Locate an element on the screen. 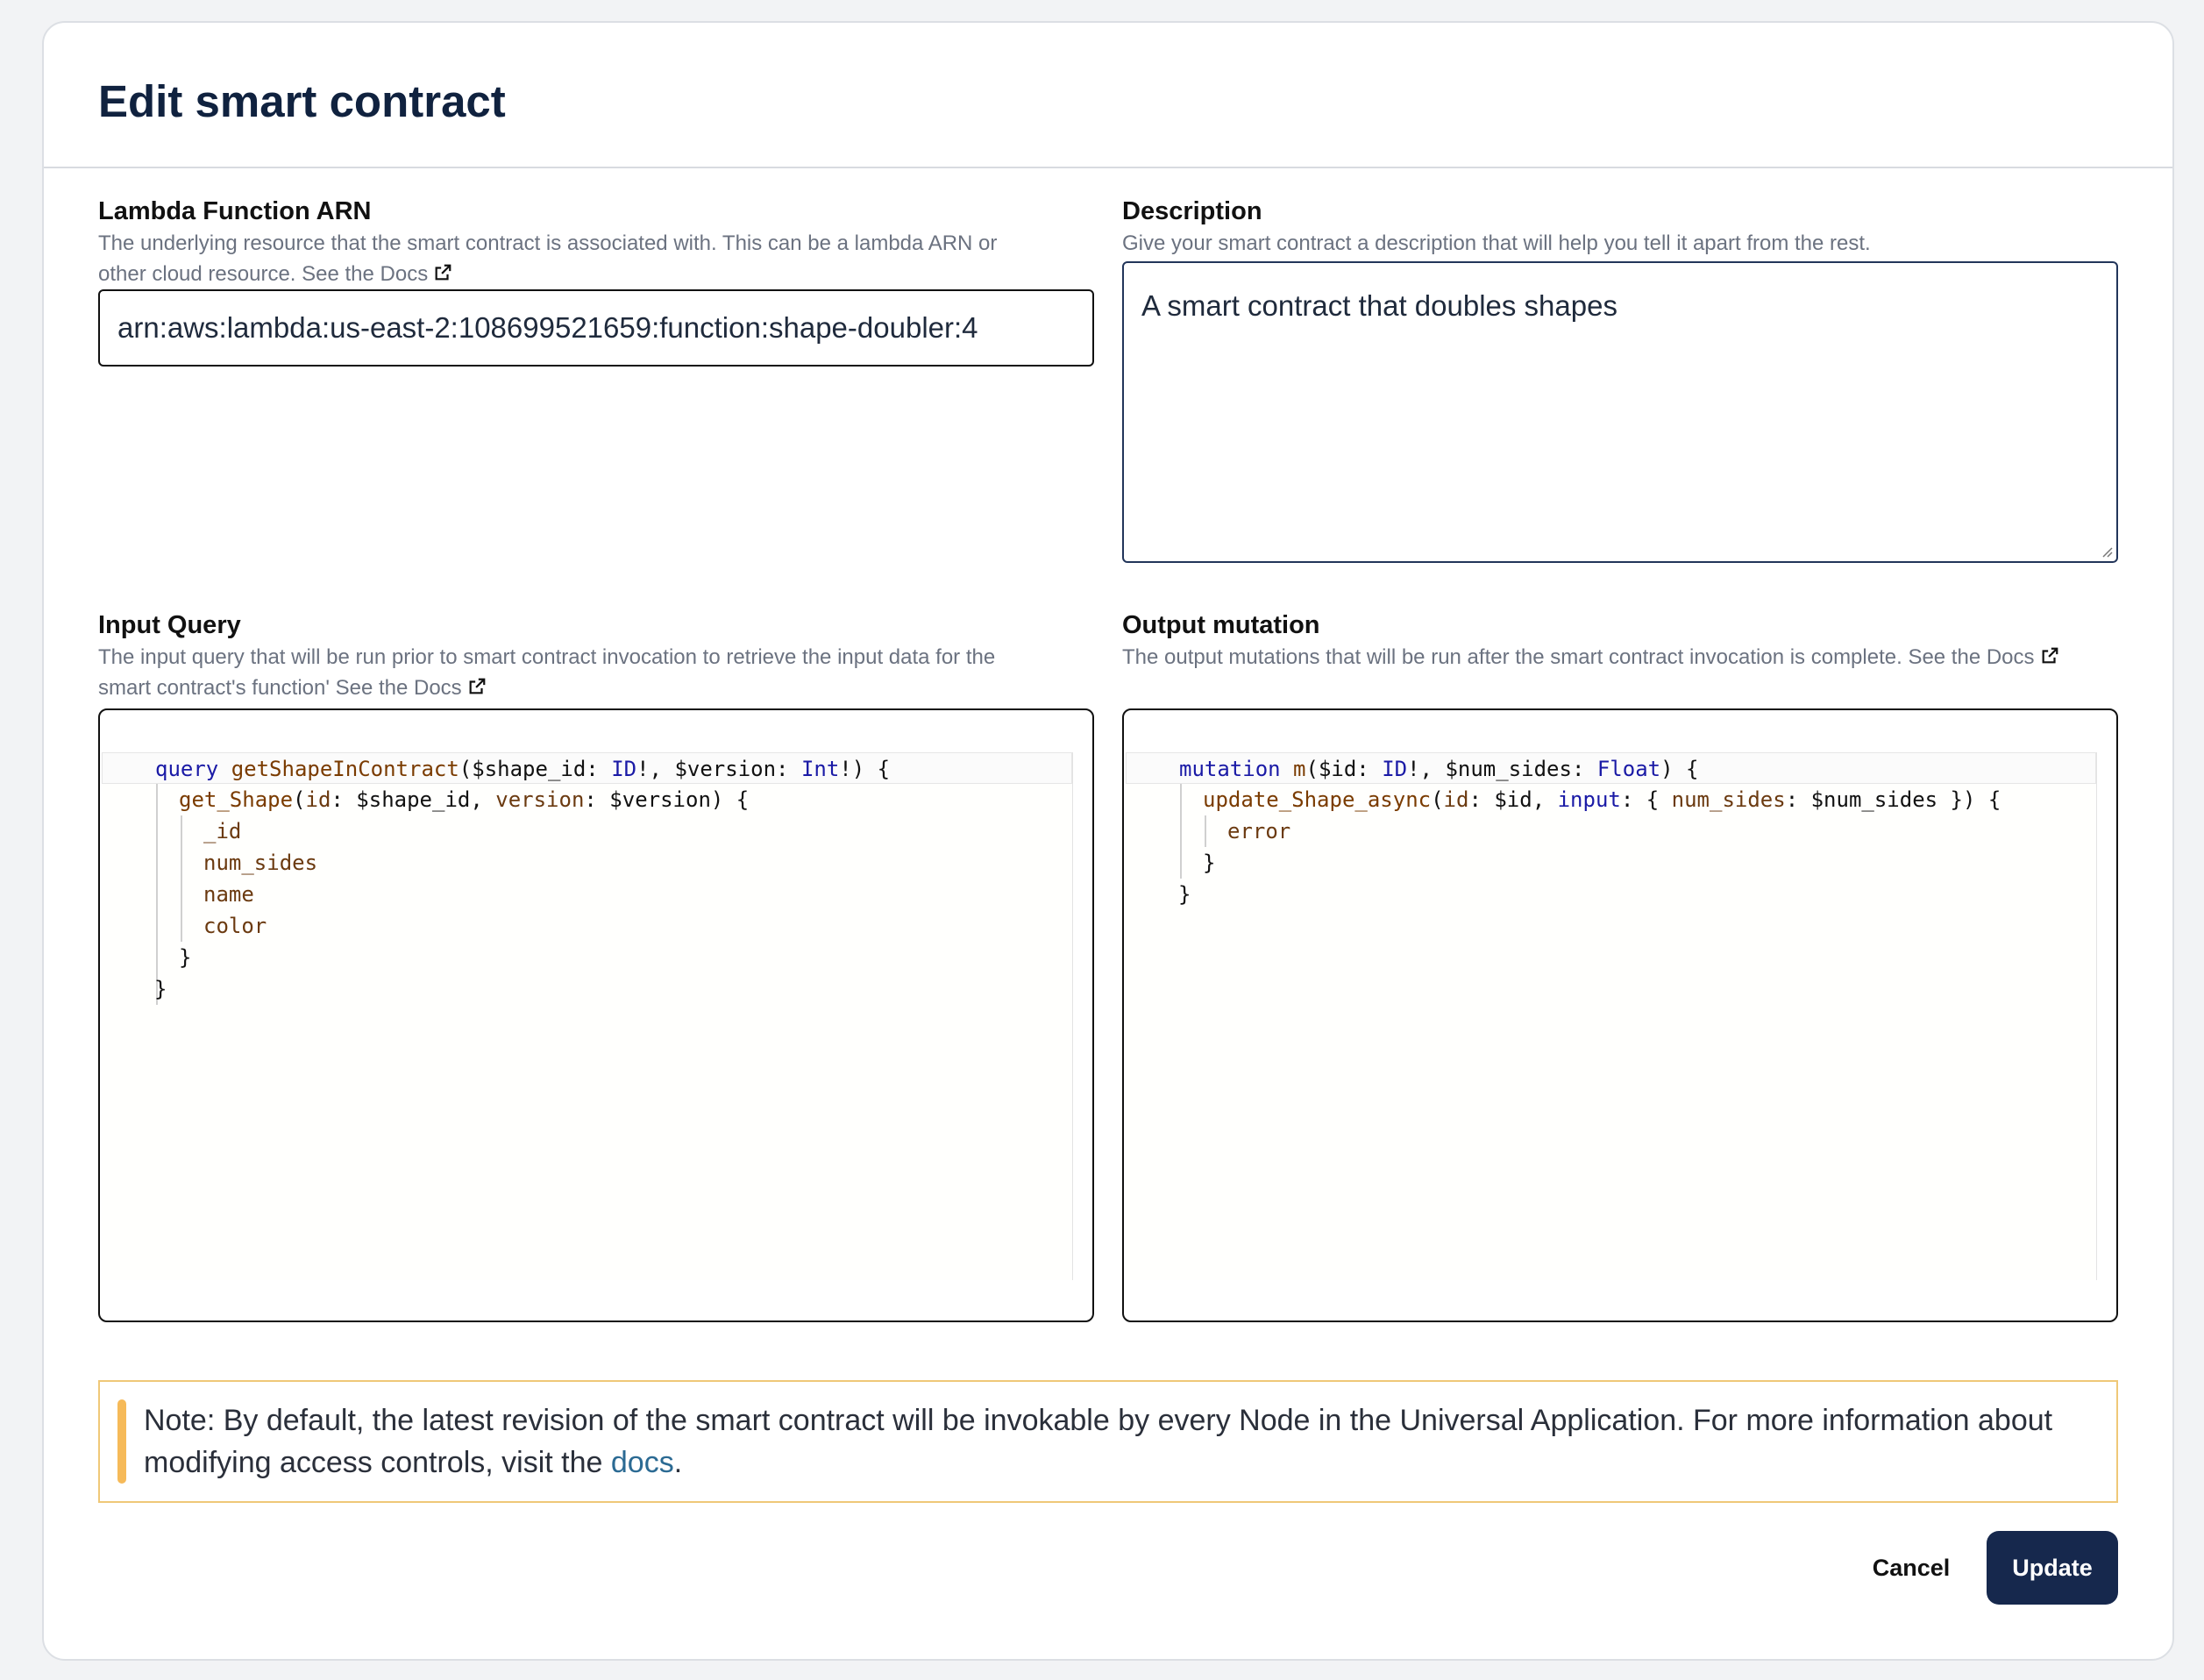  code-line: name is located at coordinates (587, 894).